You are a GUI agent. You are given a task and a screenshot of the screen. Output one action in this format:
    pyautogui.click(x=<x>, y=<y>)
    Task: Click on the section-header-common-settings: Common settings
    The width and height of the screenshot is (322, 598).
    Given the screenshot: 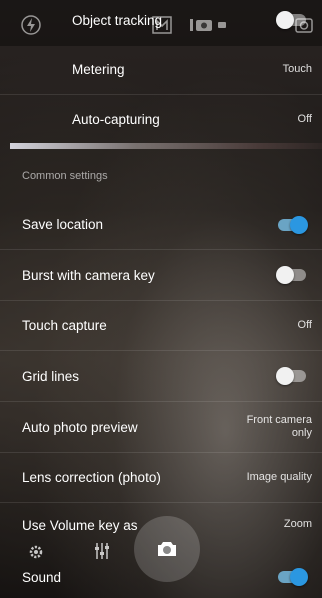 What is the action you would take?
    pyautogui.click(x=65, y=176)
    